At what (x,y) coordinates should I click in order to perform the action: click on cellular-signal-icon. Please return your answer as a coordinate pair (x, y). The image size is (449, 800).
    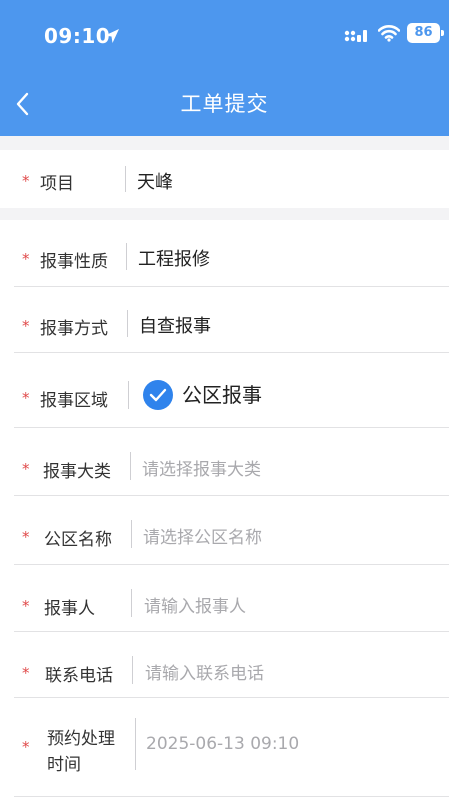
    Looking at the image, I should click on (355, 36).